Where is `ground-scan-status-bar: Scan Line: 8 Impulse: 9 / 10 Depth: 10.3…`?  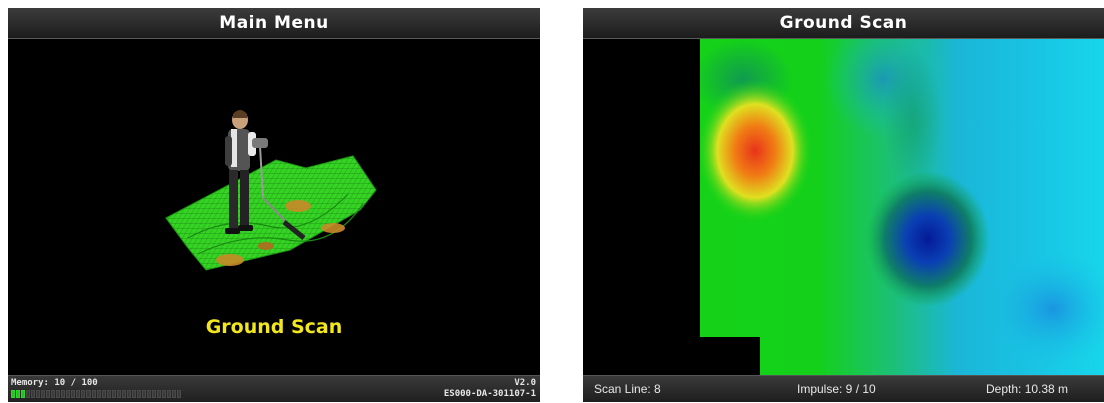 ground-scan-status-bar: Scan Line: 8 Impulse: 9 / 10 Depth: 10.3… is located at coordinates (843, 388).